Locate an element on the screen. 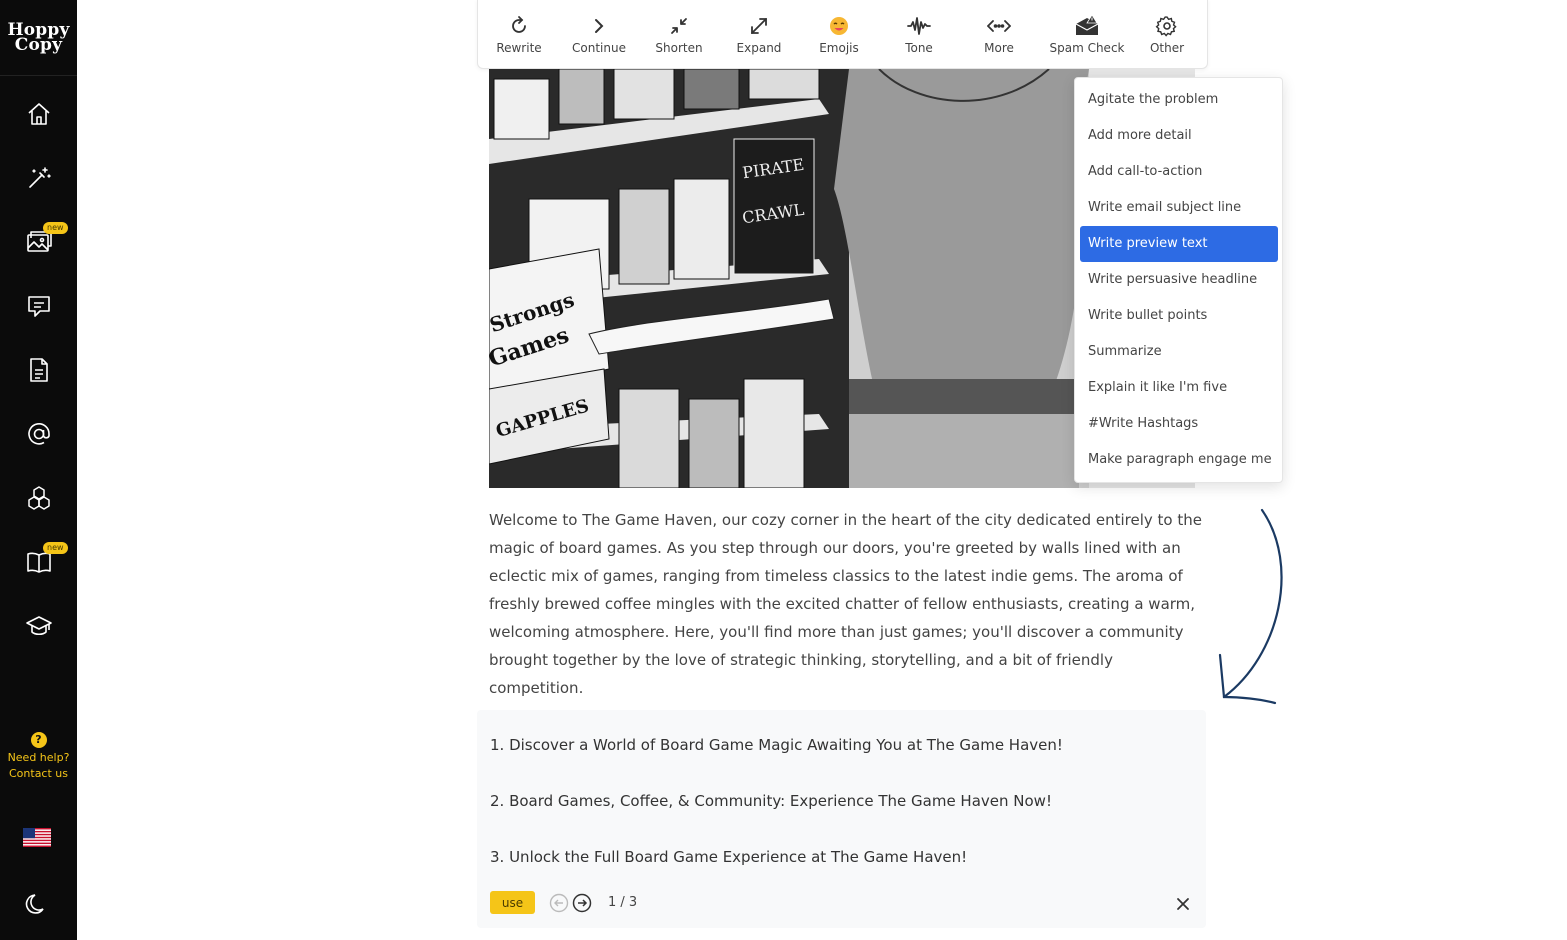 This screenshot has width=1567, height=940. option-write-email-subject-line: Write email subject line is located at coordinates (1179, 208).